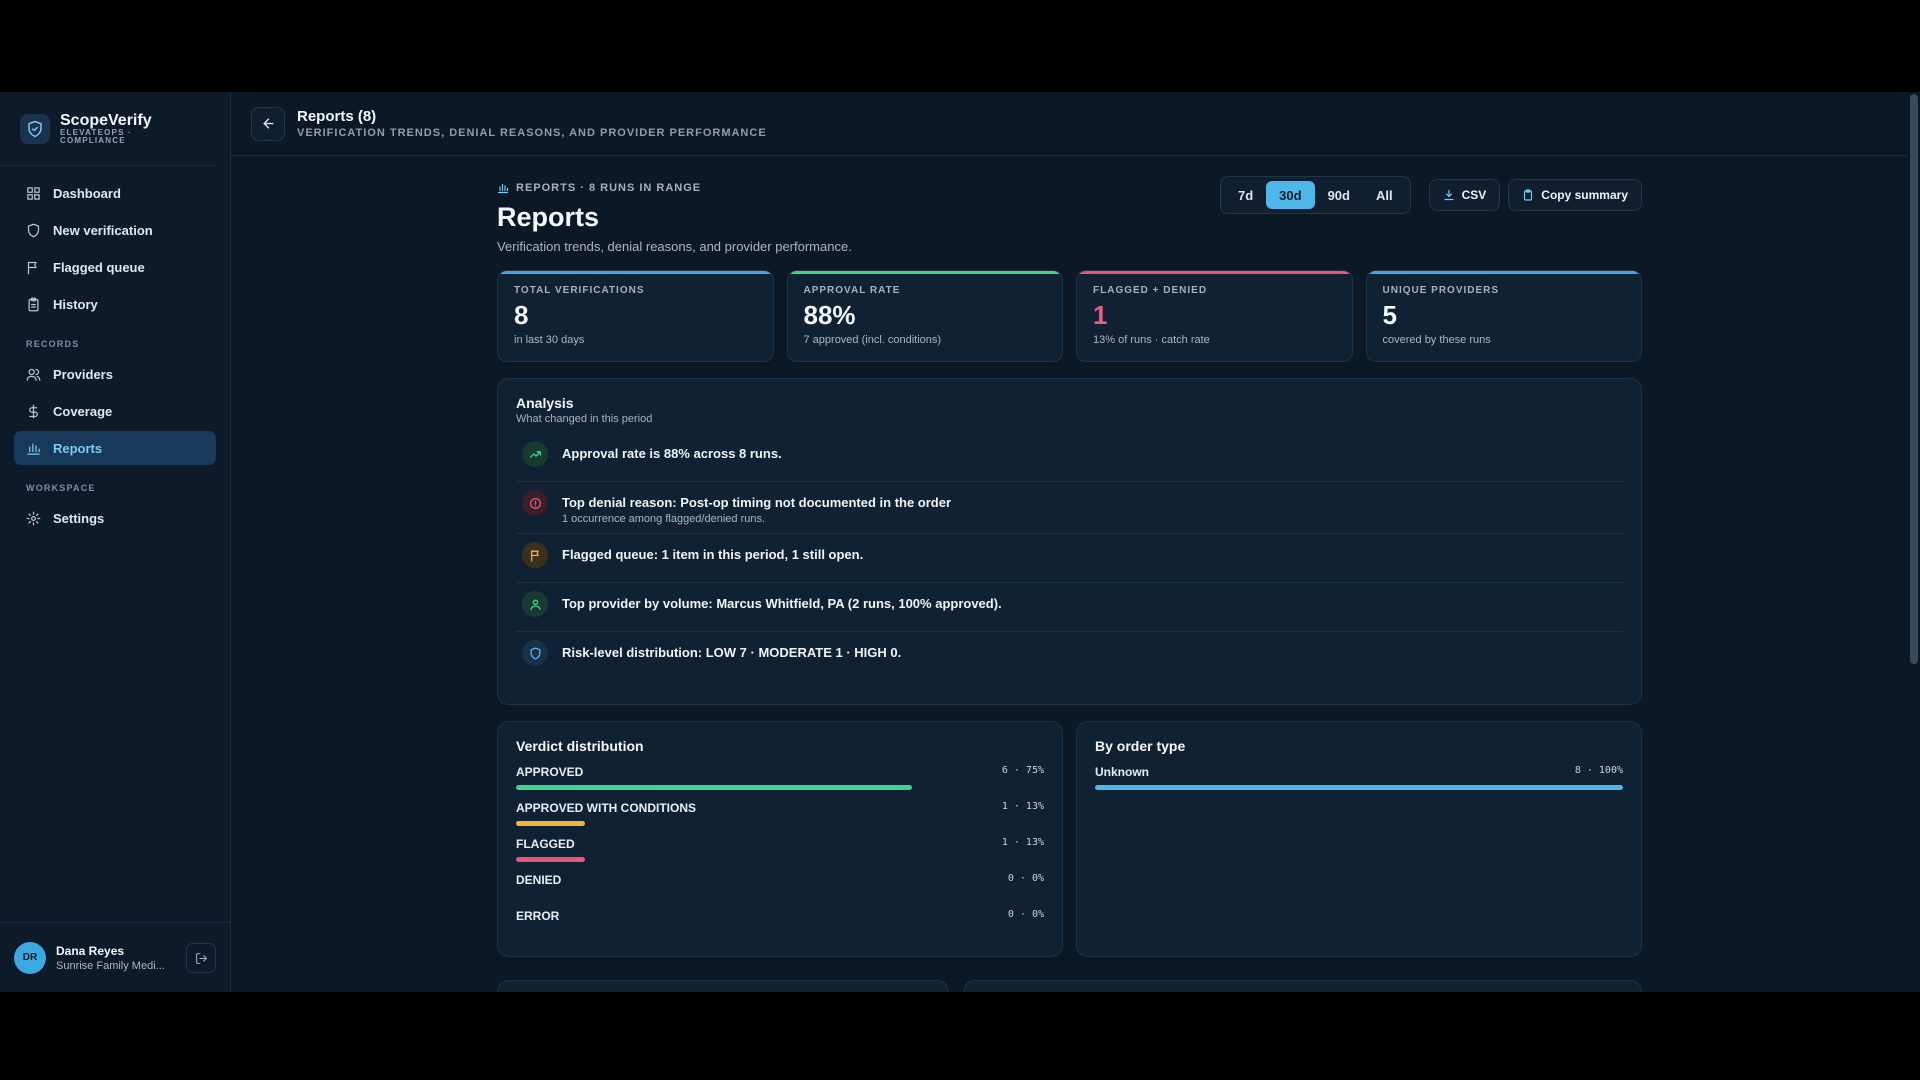  Describe the element at coordinates (1914, 379) in the screenshot. I see `scrollbar-thumb` at that location.